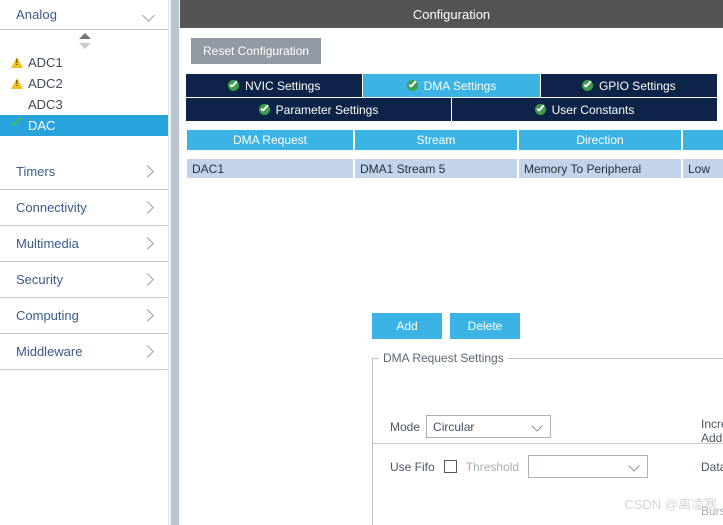 The height and width of the screenshot is (525, 723). What do you see at coordinates (405, 426) in the screenshot?
I see `mode-label: Mode` at bounding box center [405, 426].